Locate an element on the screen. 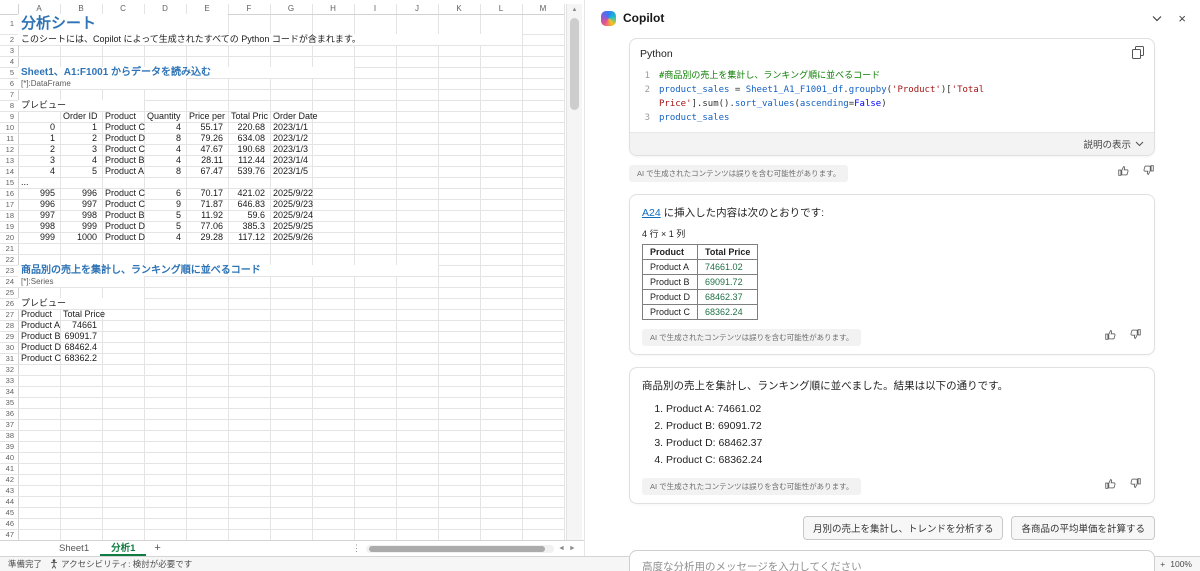 This screenshot has height=571, width=1200. row-header-3: 3 is located at coordinates (9, 50).